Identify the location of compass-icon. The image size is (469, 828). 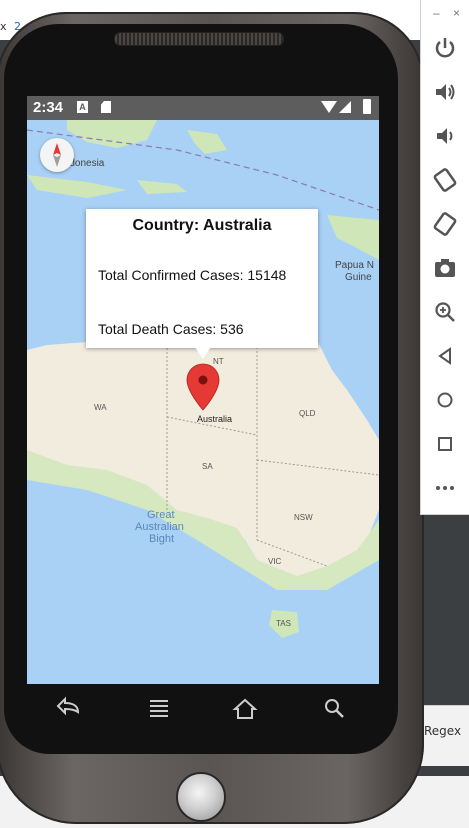
(57, 155).